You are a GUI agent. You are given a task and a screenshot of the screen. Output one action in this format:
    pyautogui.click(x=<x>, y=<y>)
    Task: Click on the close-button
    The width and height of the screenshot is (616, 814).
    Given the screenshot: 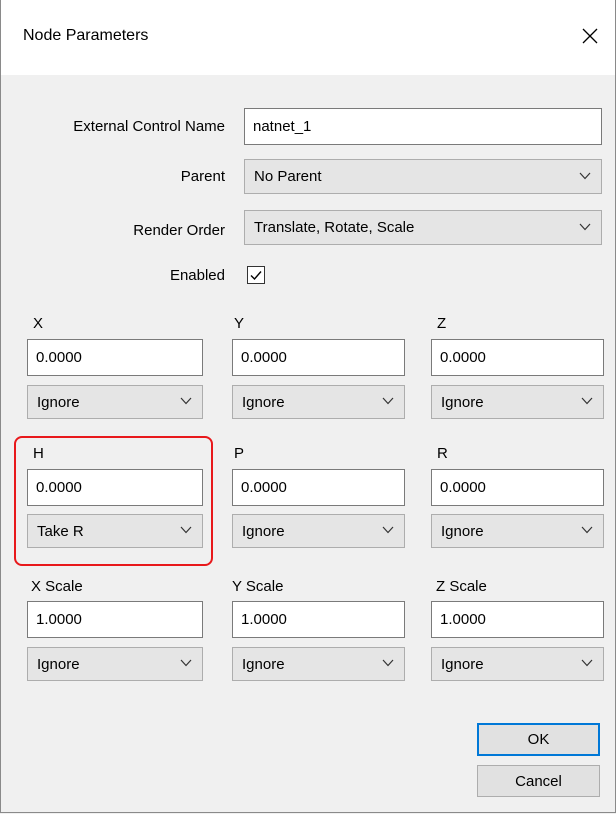 What is the action you would take?
    pyautogui.click(x=590, y=36)
    